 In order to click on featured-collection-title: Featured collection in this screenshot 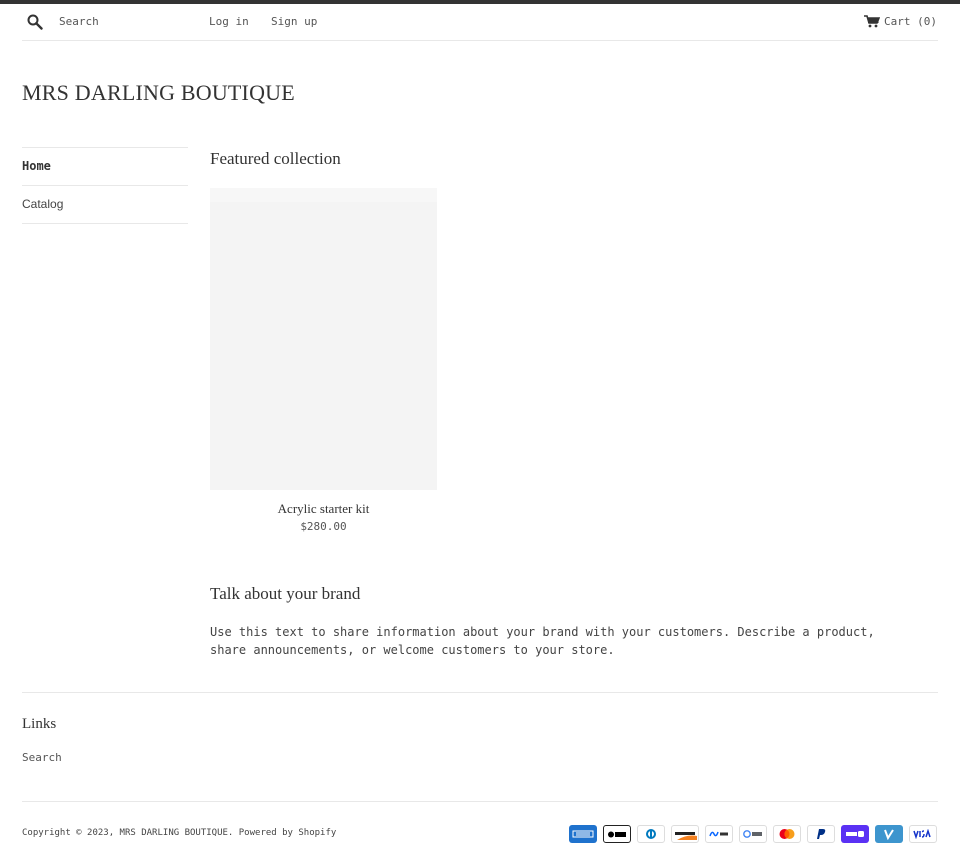, I will do `click(275, 158)`.